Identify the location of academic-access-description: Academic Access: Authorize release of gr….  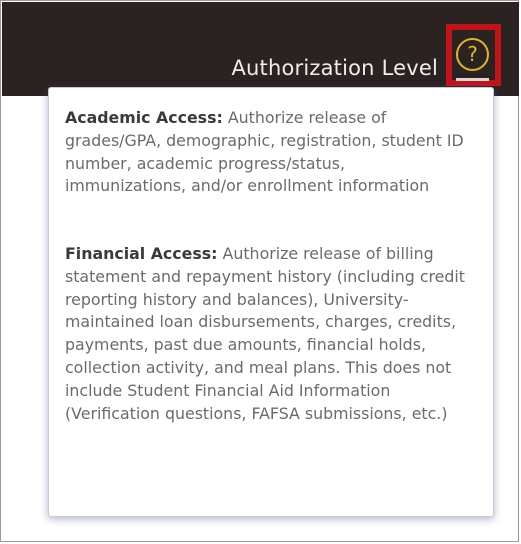
(265, 152).